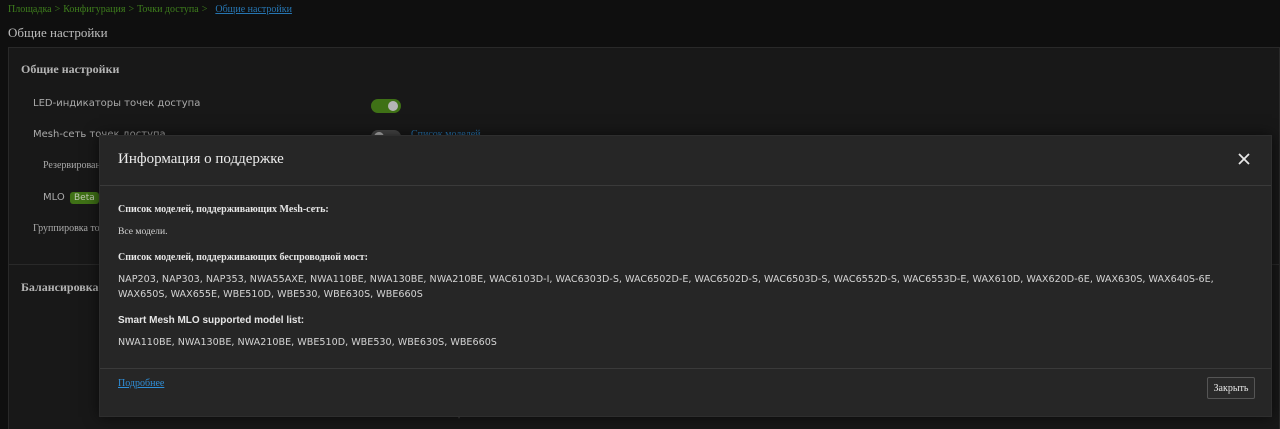 The image size is (1280, 429). I want to click on close-icon, so click(1244, 159).